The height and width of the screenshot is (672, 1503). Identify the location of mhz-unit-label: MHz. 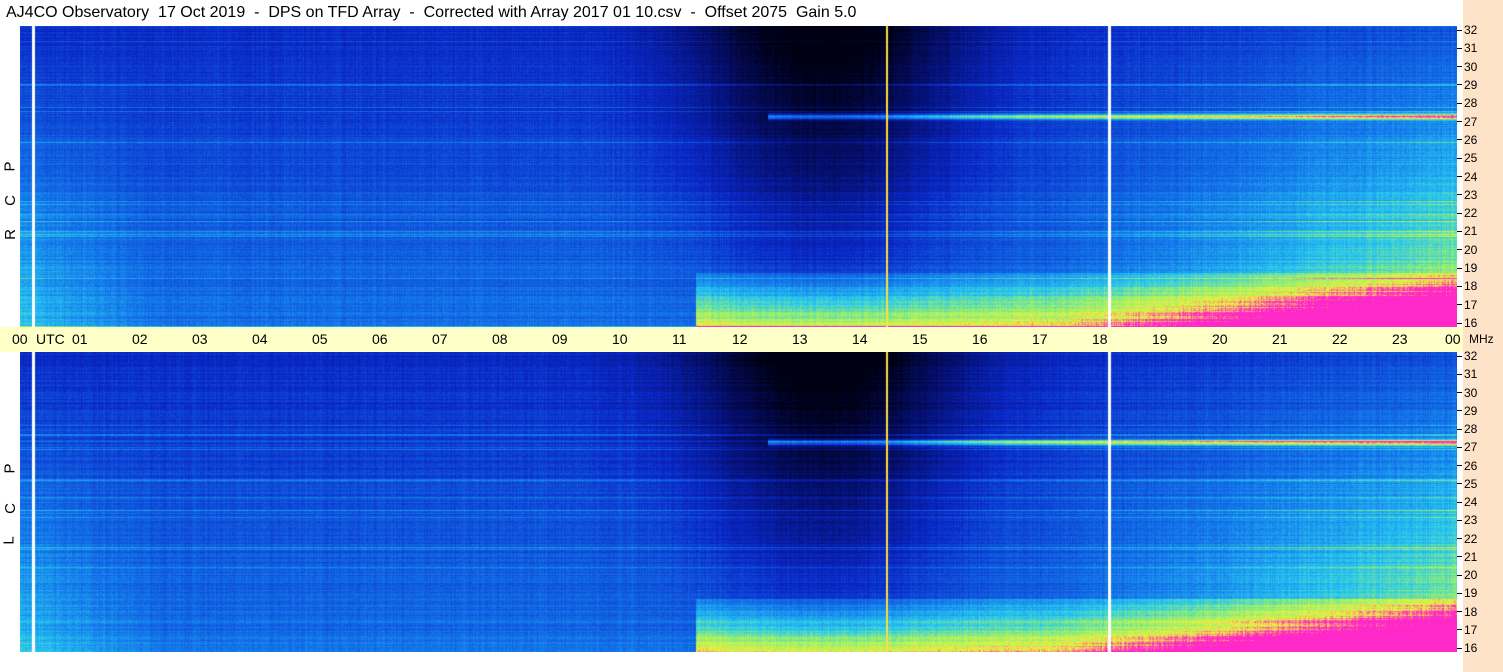
(1481, 339).